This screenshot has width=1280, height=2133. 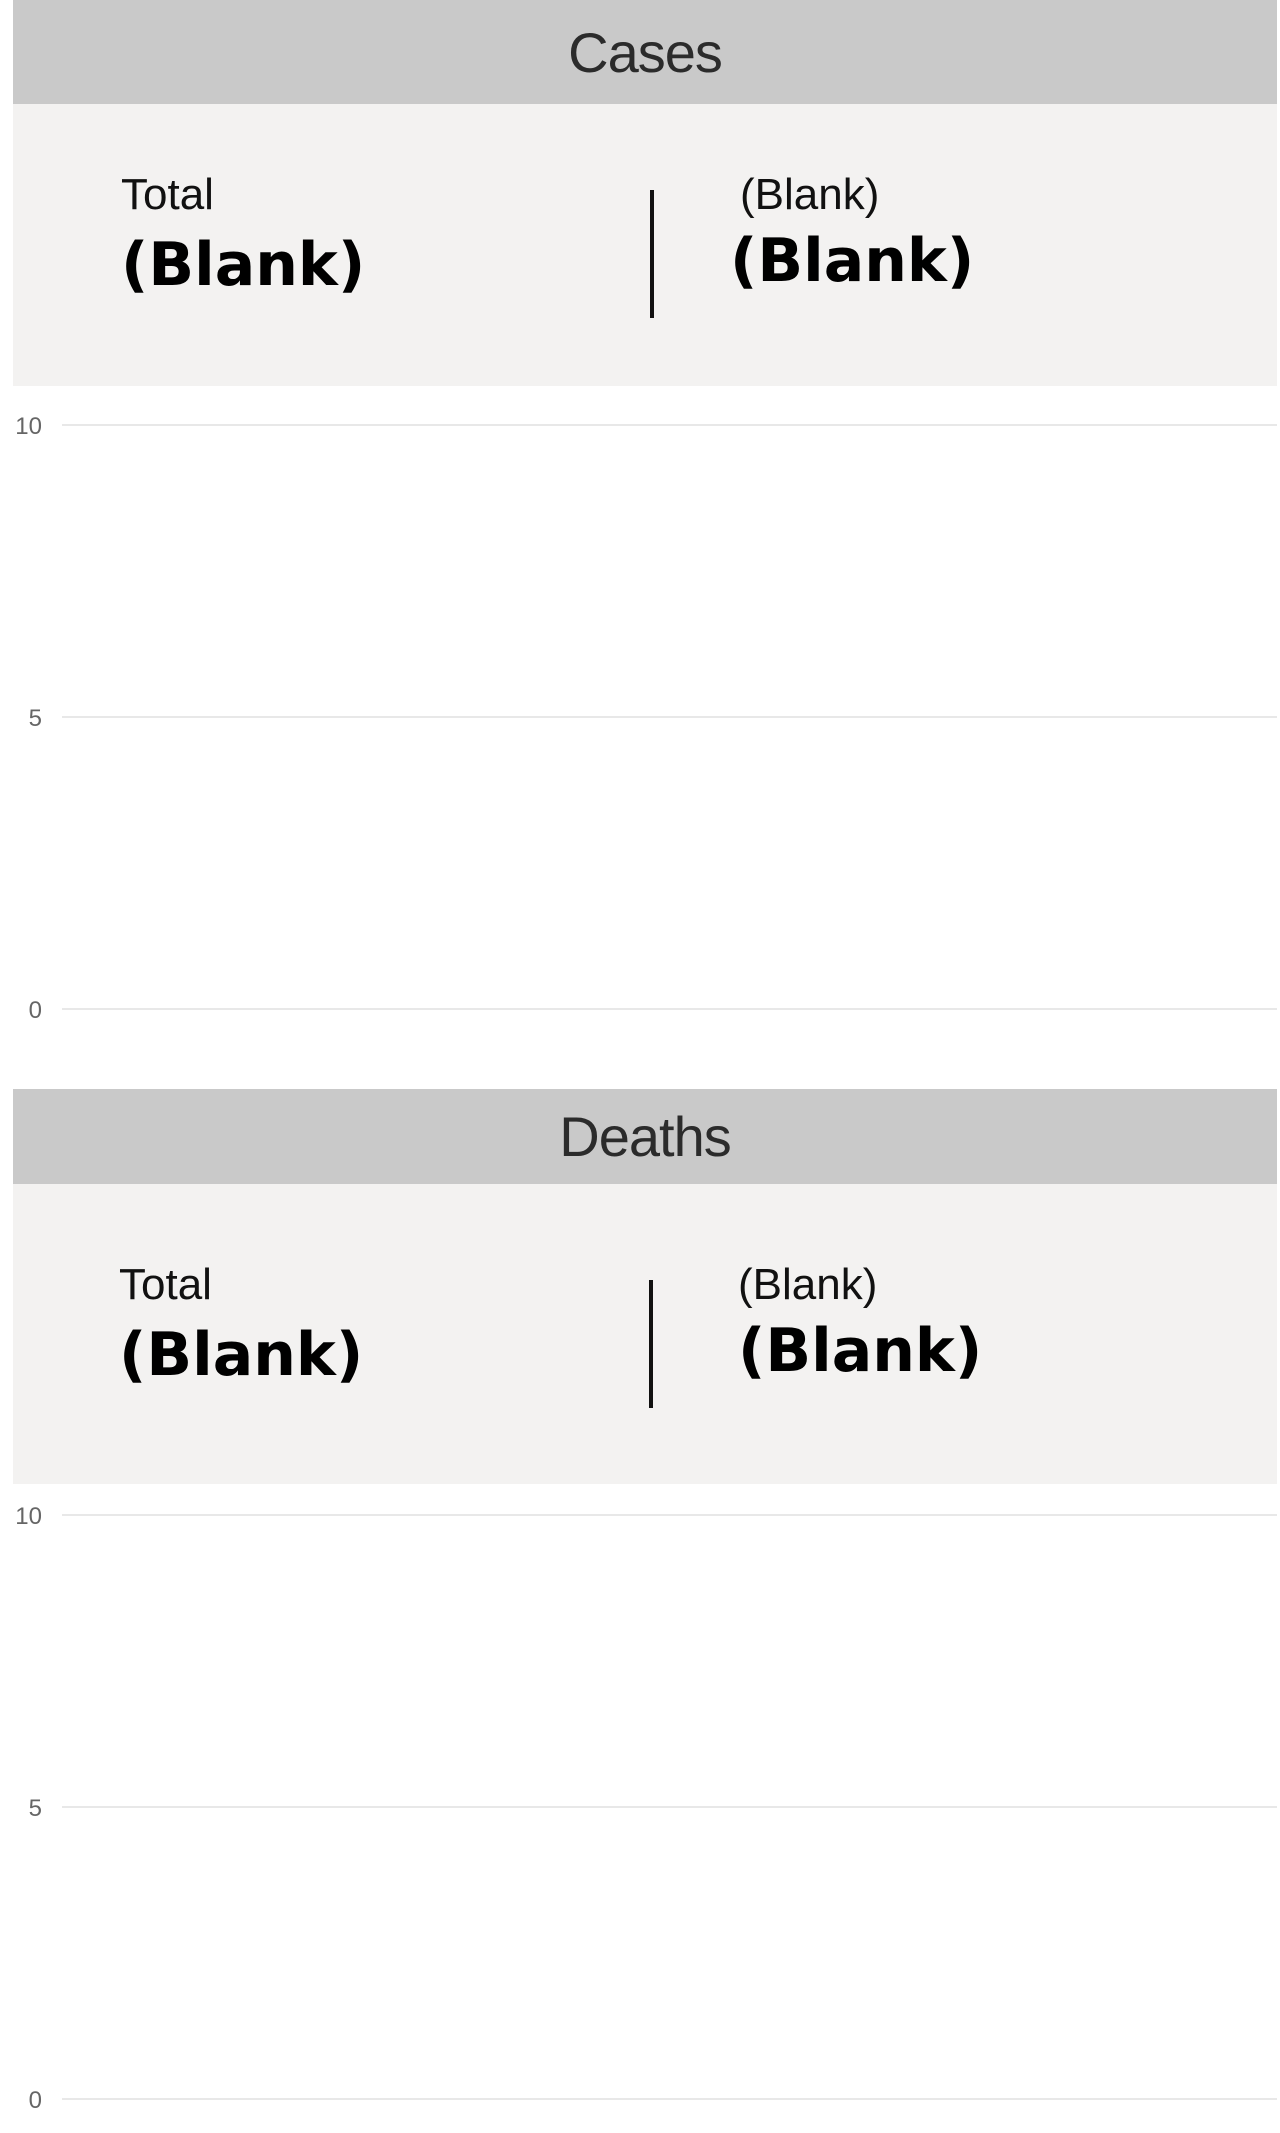 What do you see at coordinates (165, 1284) in the screenshot?
I see `deaths-total-label: Total` at bounding box center [165, 1284].